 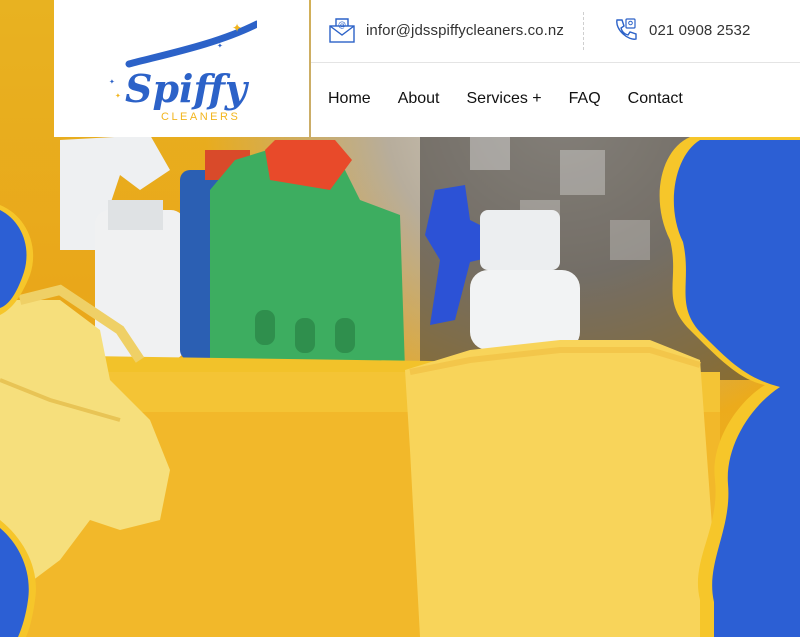 I want to click on nav-contact: Contact, so click(x=655, y=99).